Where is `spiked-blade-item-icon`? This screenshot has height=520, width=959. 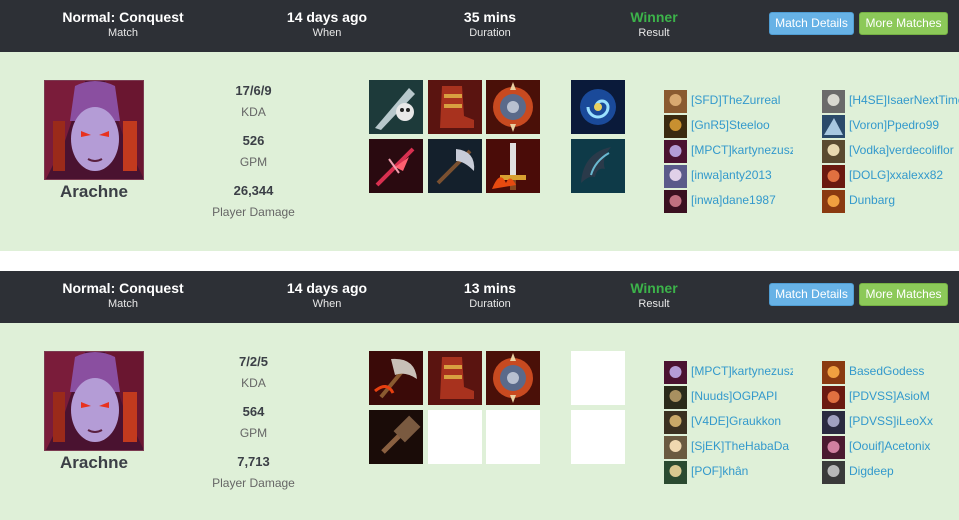 spiked-blade-item-icon is located at coordinates (396, 166).